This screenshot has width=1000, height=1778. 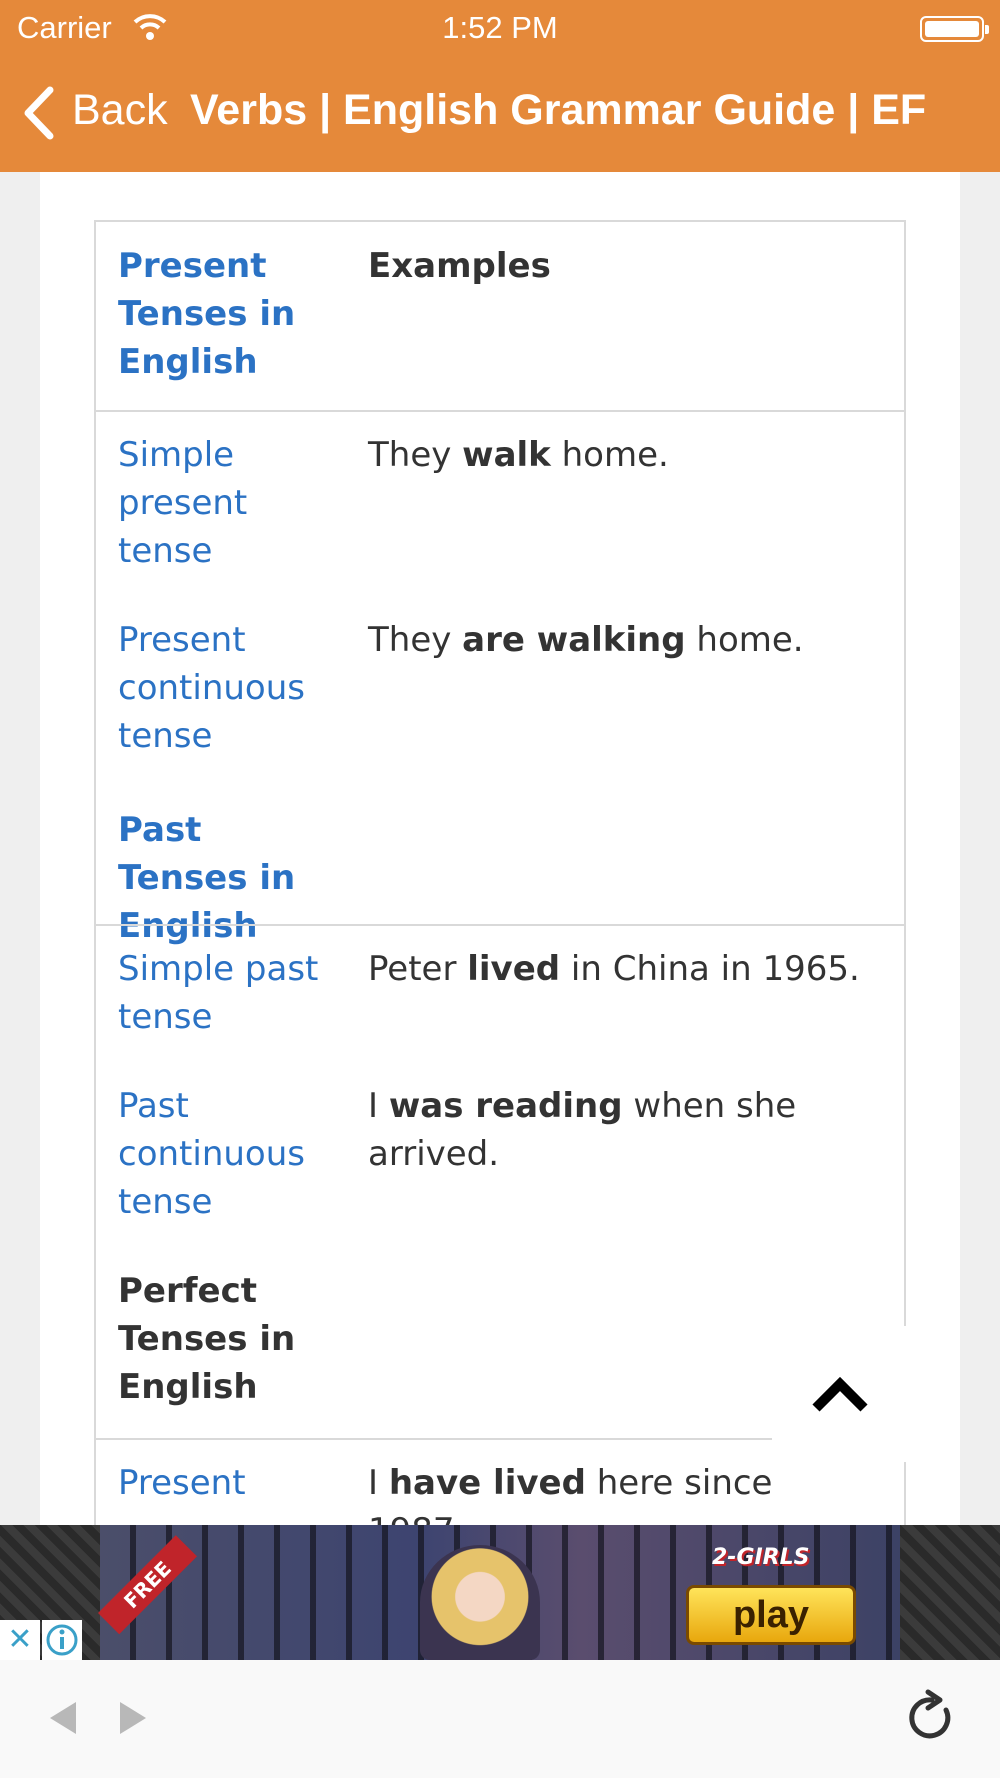 I want to click on header-examples: Examples, so click(x=459, y=266).